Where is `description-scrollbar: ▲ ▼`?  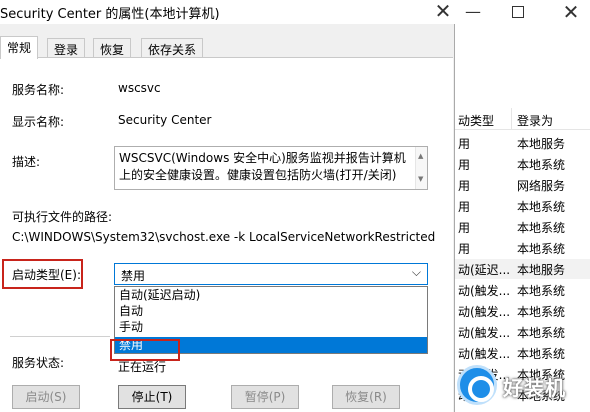 description-scrollbar: ▲ ▼ is located at coordinates (421, 168).